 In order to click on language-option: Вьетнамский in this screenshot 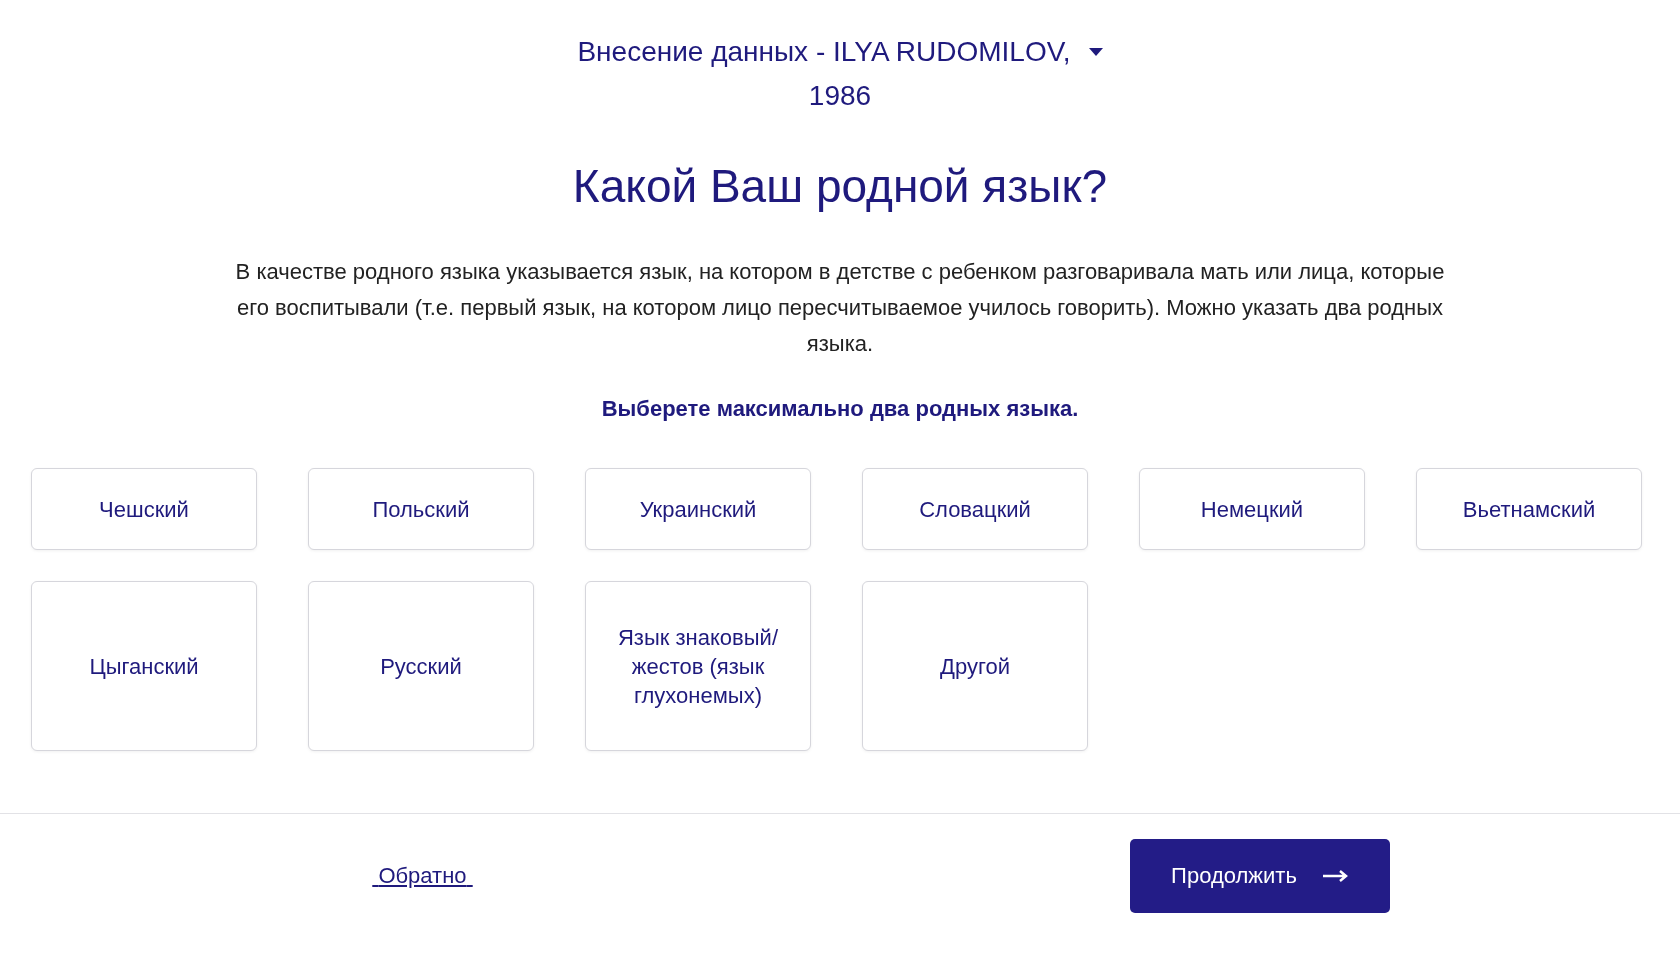, I will do `click(1529, 509)`.